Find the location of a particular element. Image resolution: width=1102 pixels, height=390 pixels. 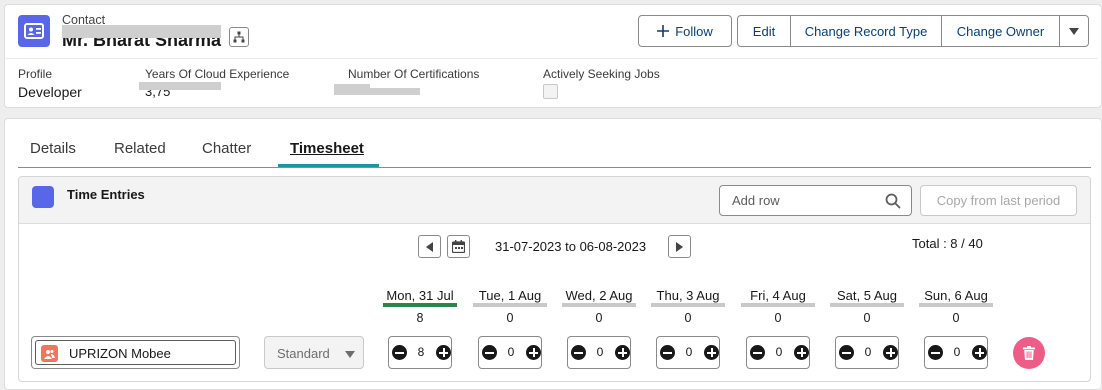

seeking-checkbox is located at coordinates (550, 91).